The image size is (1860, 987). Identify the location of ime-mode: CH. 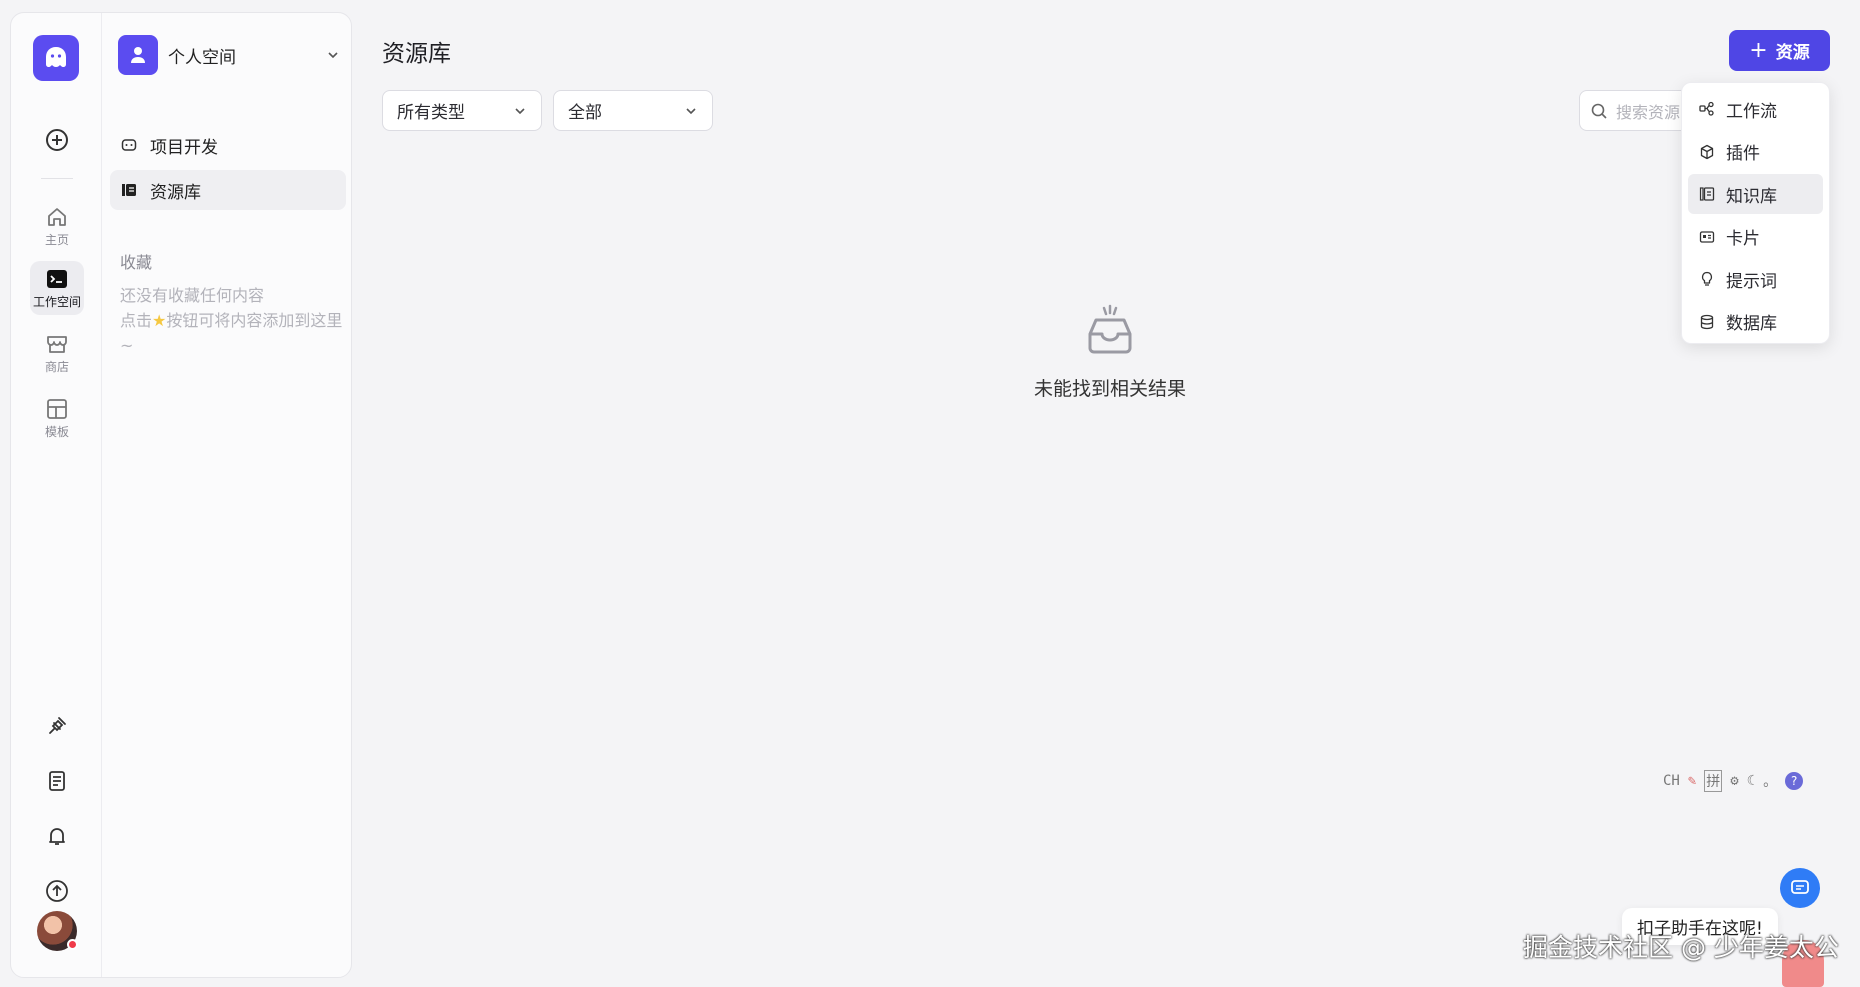
(1671, 781).